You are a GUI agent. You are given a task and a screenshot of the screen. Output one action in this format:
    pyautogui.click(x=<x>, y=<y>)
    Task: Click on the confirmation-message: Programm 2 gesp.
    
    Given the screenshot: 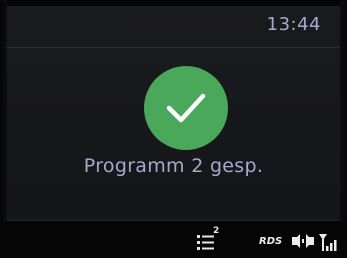 What is the action you would take?
    pyautogui.click(x=173, y=166)
    